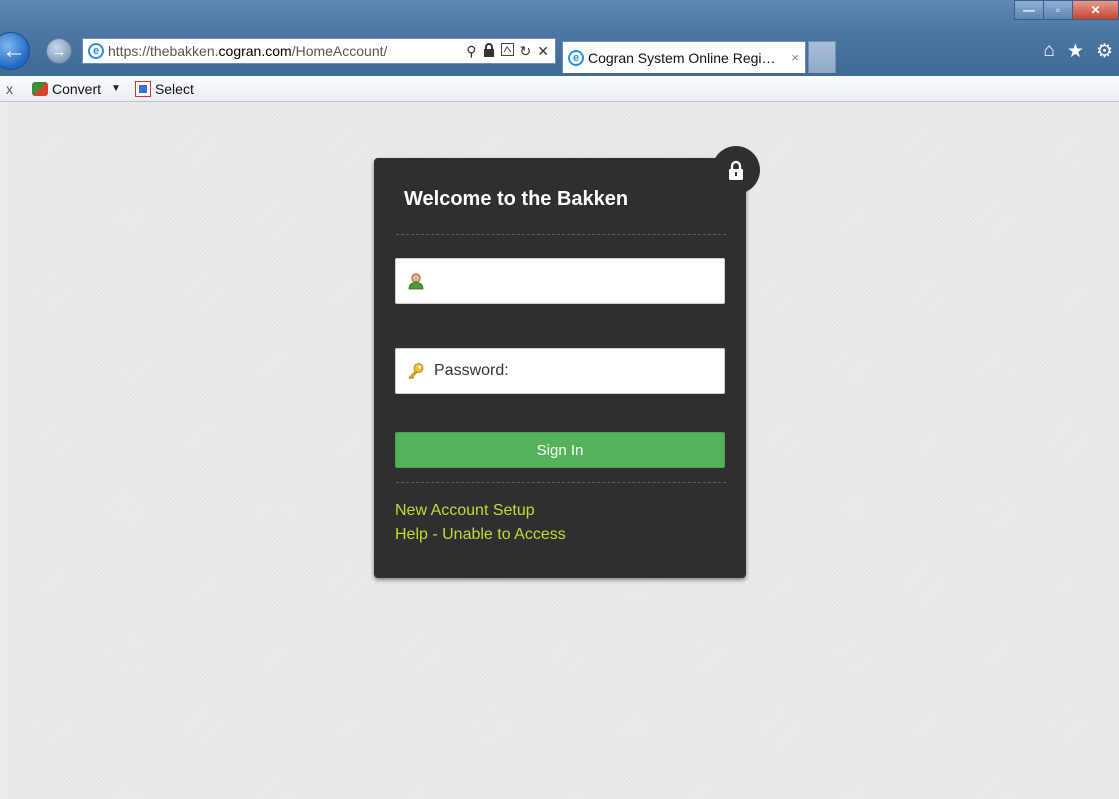 The width and height of the screenshot is (1119, 799). I want to click on convert-label: Convert, so click(77, 88).